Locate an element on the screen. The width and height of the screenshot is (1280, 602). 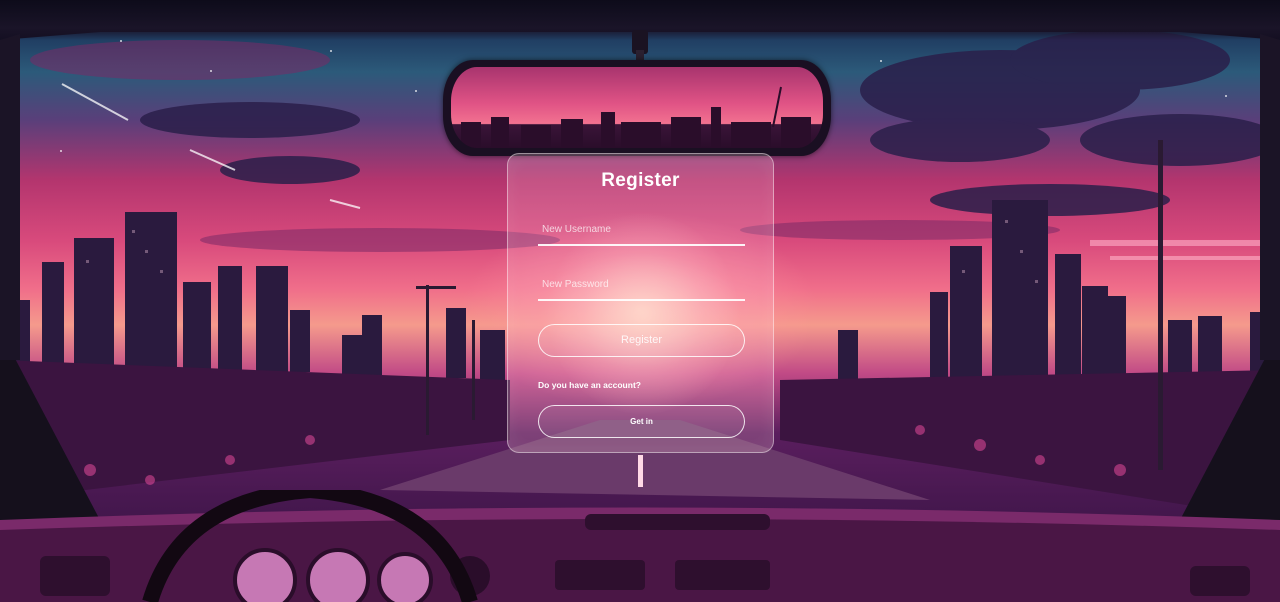
mirror-reflection is located at coordinates (637, 107).